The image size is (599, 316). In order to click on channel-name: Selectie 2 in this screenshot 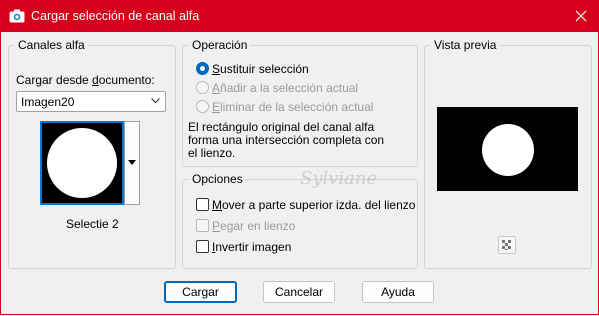, I will do `click(92, 224)`.